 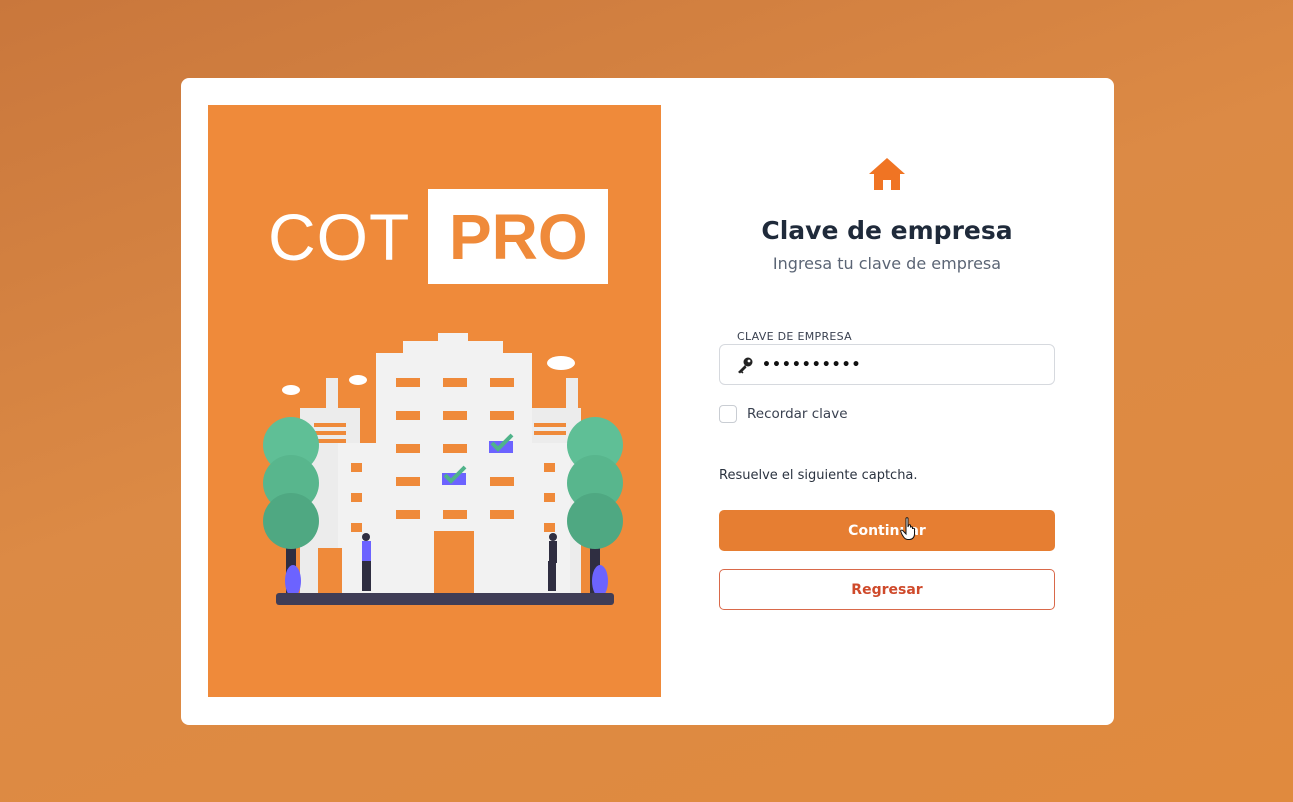 What do you see at coordinates (907, 528) in the screenshot?
I see `hand-cursor-icon` at bounding box center [907, 528].